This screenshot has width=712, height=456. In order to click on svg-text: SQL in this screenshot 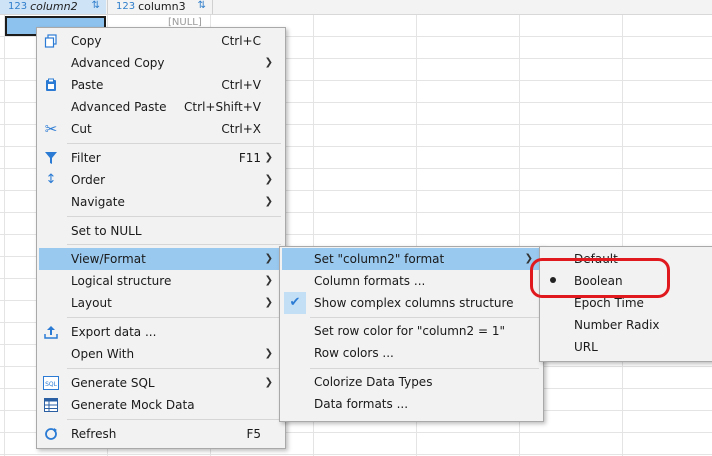, I will do `click(51, 384)`.